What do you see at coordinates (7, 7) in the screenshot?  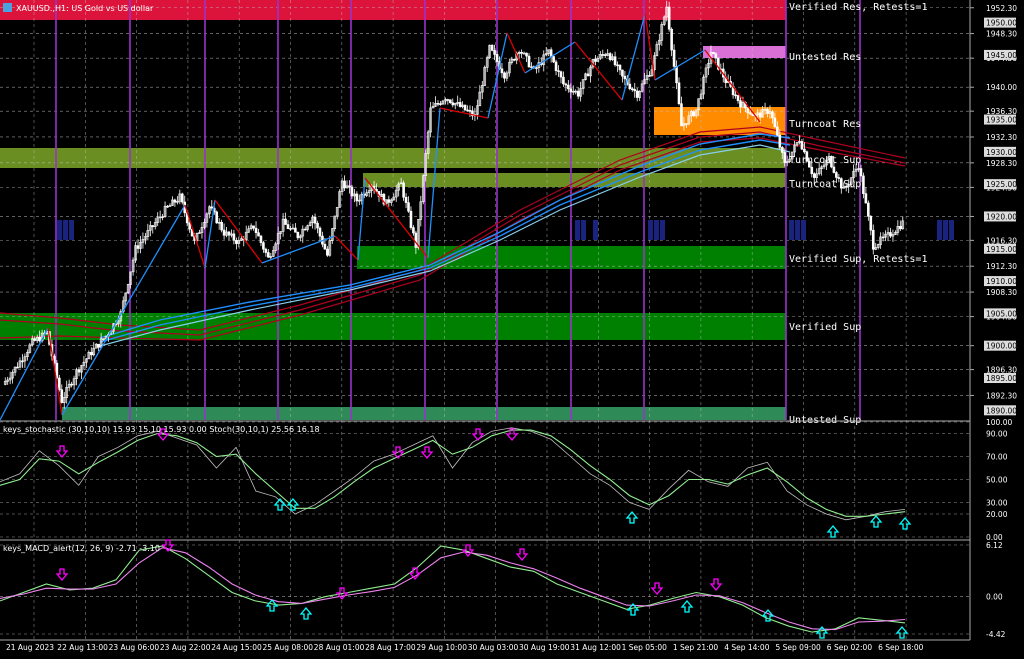 I see `chart-menu-icon` at bounding box center [7, 7].